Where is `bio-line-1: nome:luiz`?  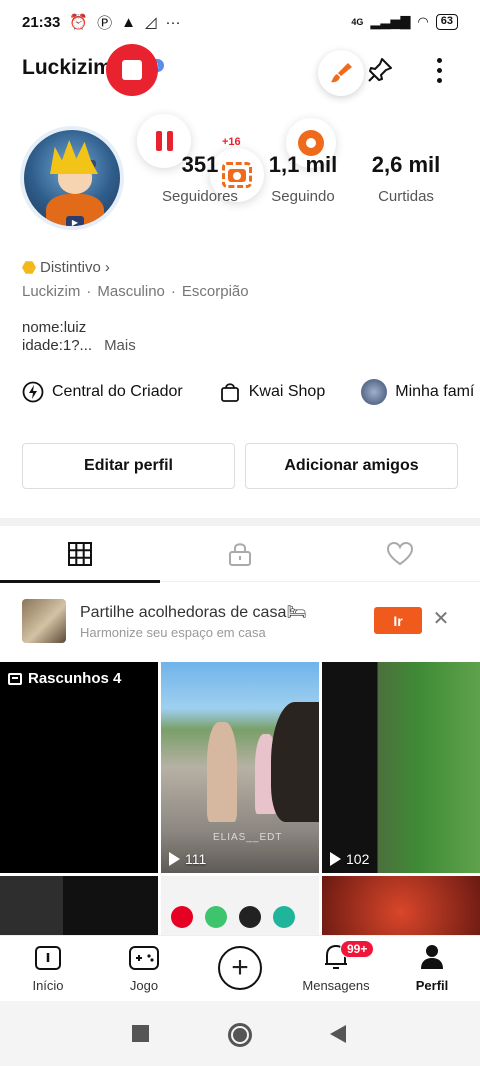 bio-line-1: nome:luiz is located at coordinates (54, 327).